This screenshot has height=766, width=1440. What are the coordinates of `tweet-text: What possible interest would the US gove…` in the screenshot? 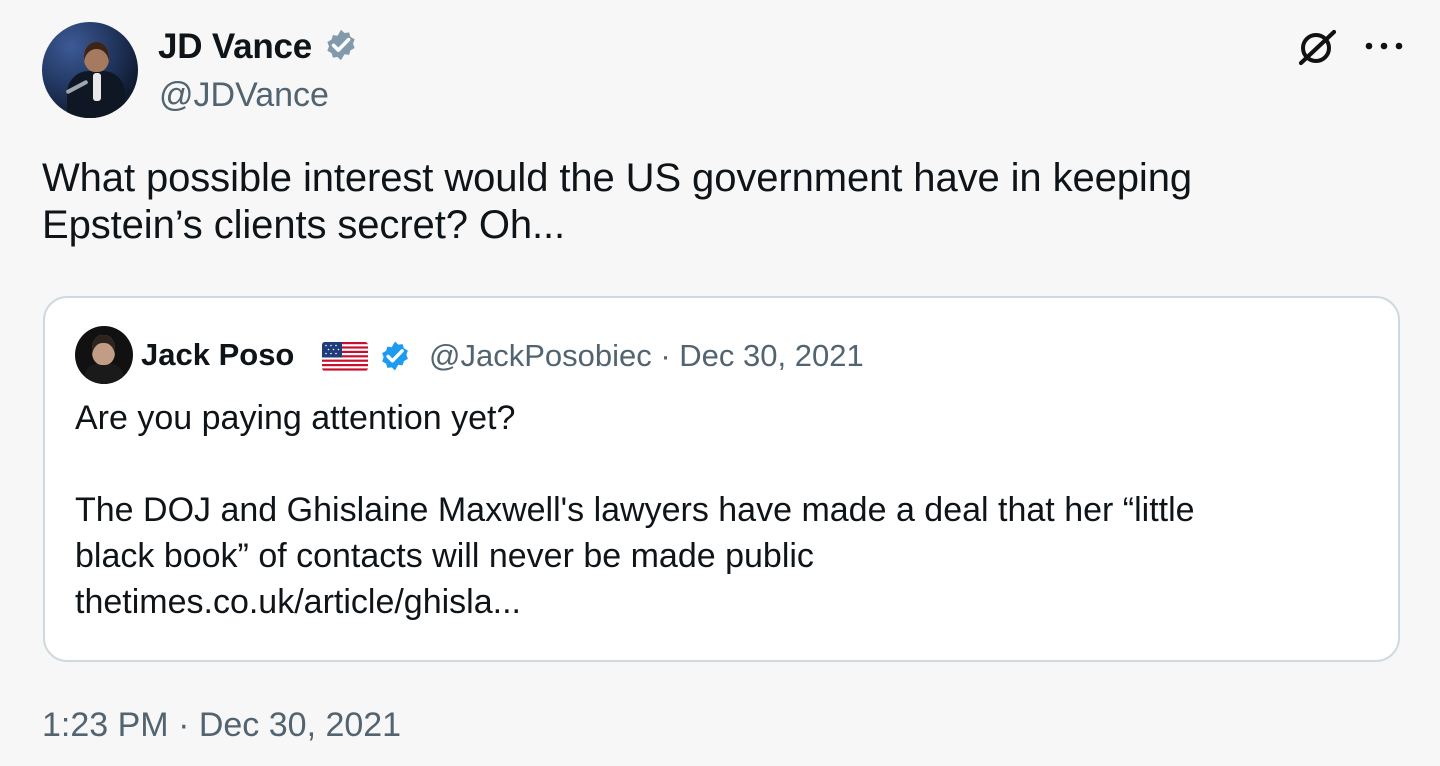 It's located at (617, 201).